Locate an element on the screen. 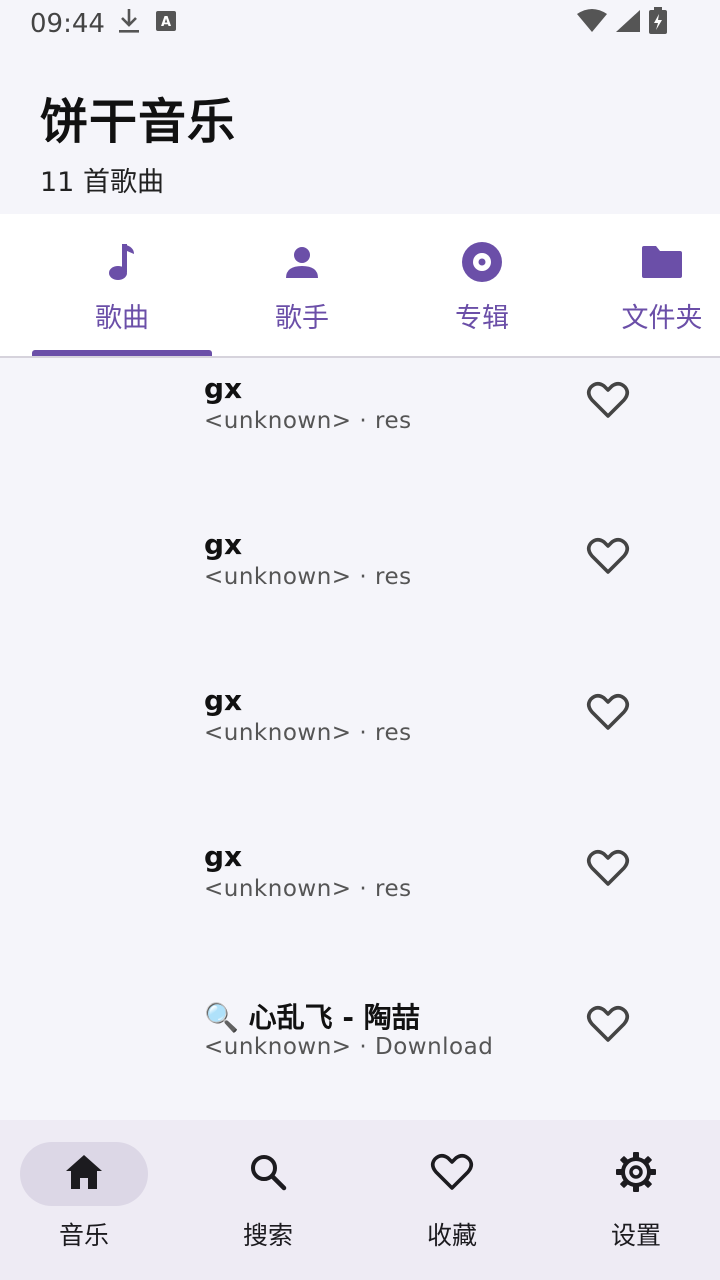 The height and width of the screenshot is (1280, 720). svg-text: A is located at coordinates (166, 22).